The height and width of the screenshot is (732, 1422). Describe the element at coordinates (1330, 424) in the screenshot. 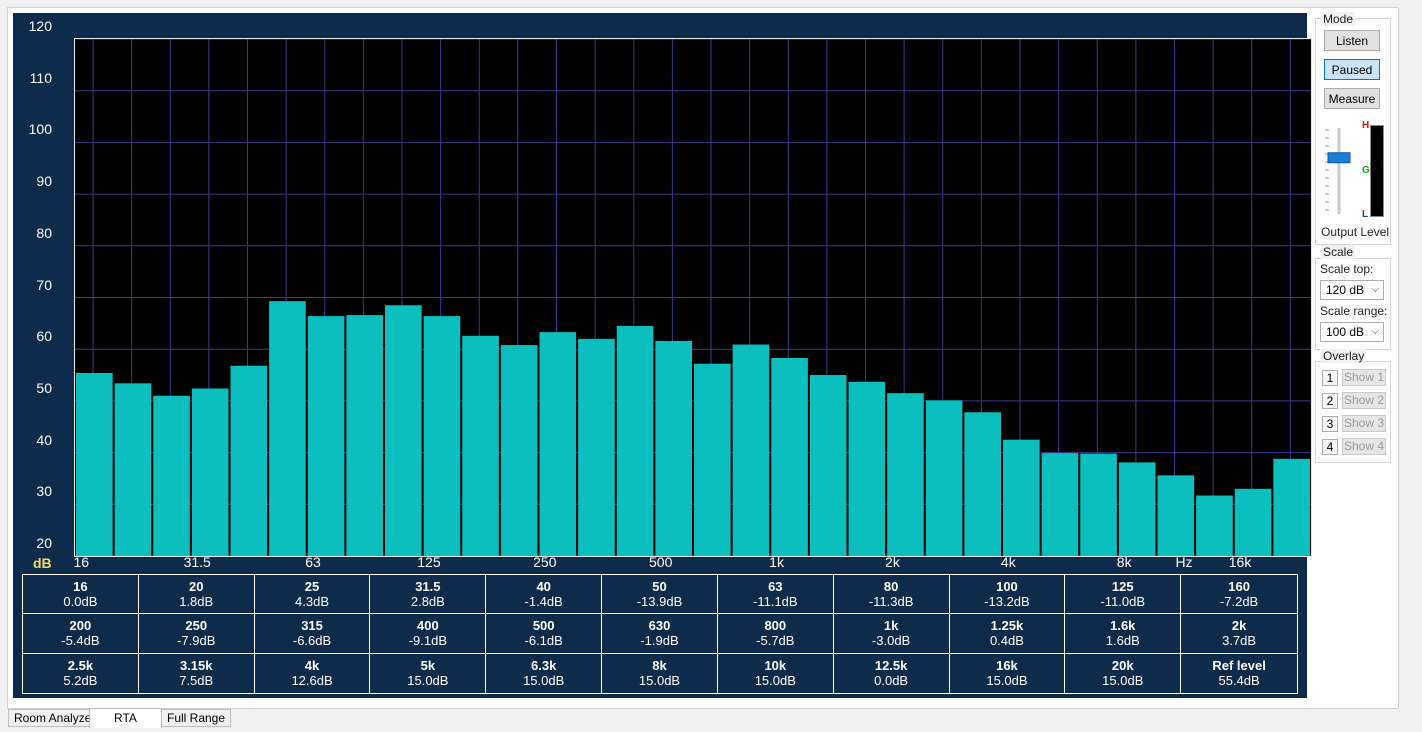

I see `overlay-3-checkbox: 3` at that location.